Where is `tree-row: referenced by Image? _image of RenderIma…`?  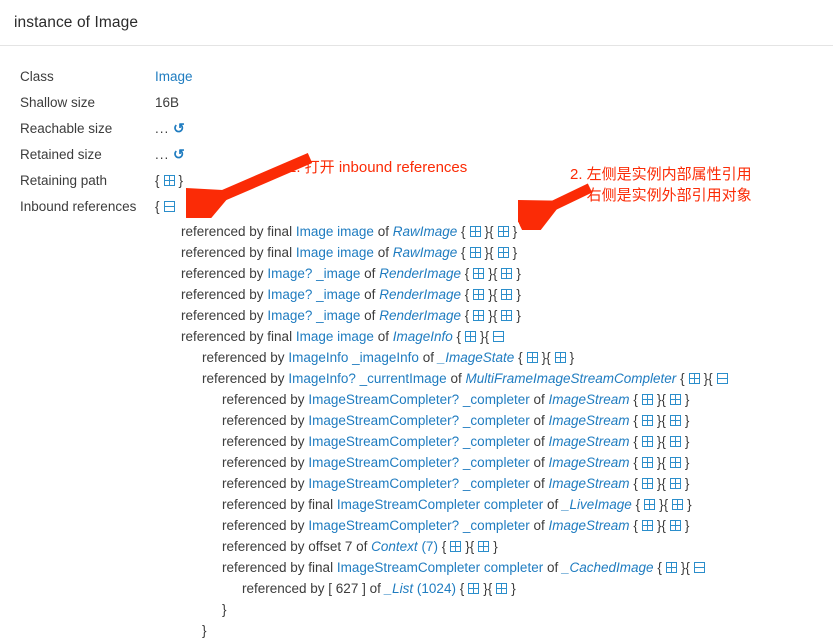
tree-row: referenced by Image? _image of RenderIma… is located at coordinates (426, 294).